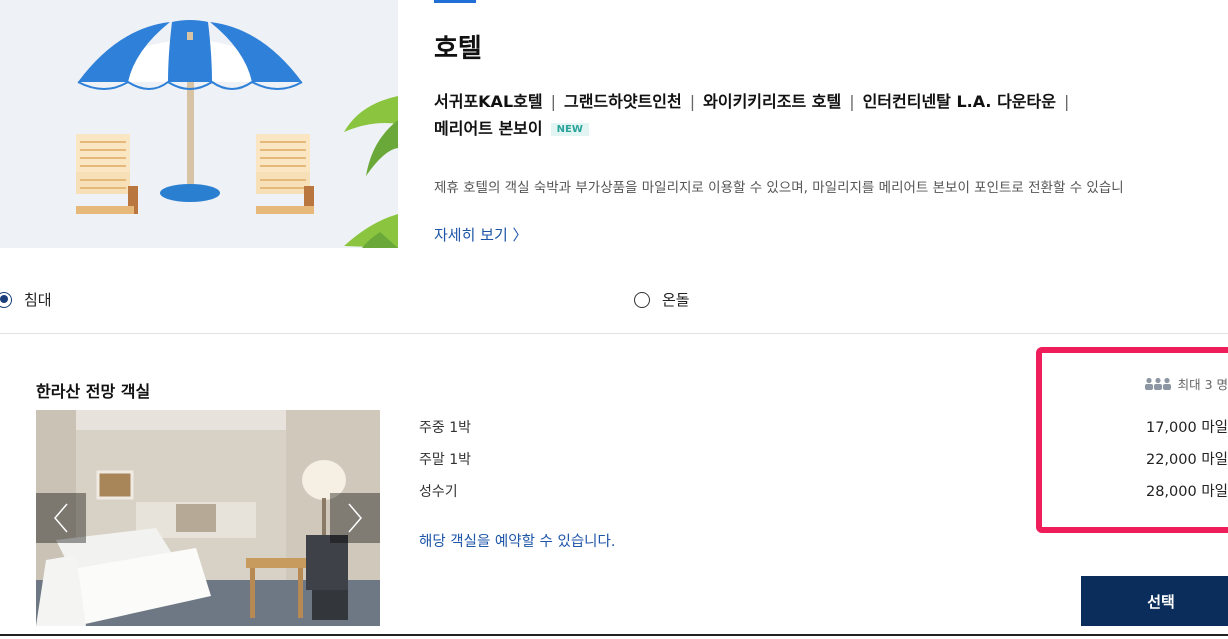  What do you see at coordinates (1186, 428) in the screenshot?
I see `price-weekday: 17,000 마일` at bounding box center [1186, 428].